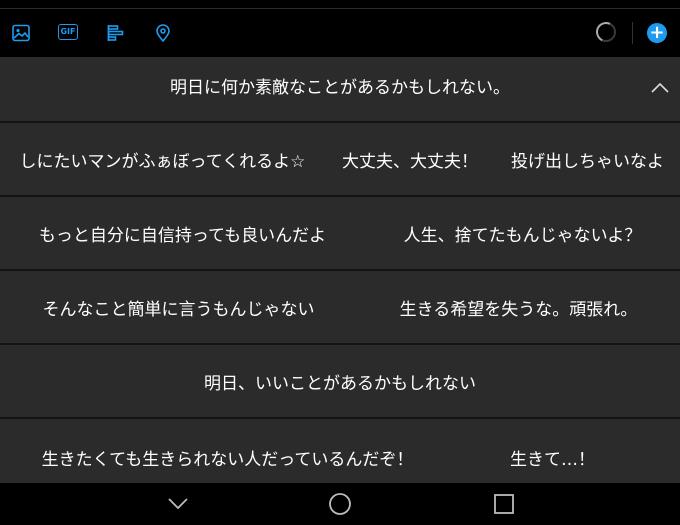 This screenshot has width=680, height=525. What do you see at coordinates (178, 307) in the screenshot?
I see `suggestion-item: そんなこと簡単に言うもんじゃない` at bounding box center [178, 307].